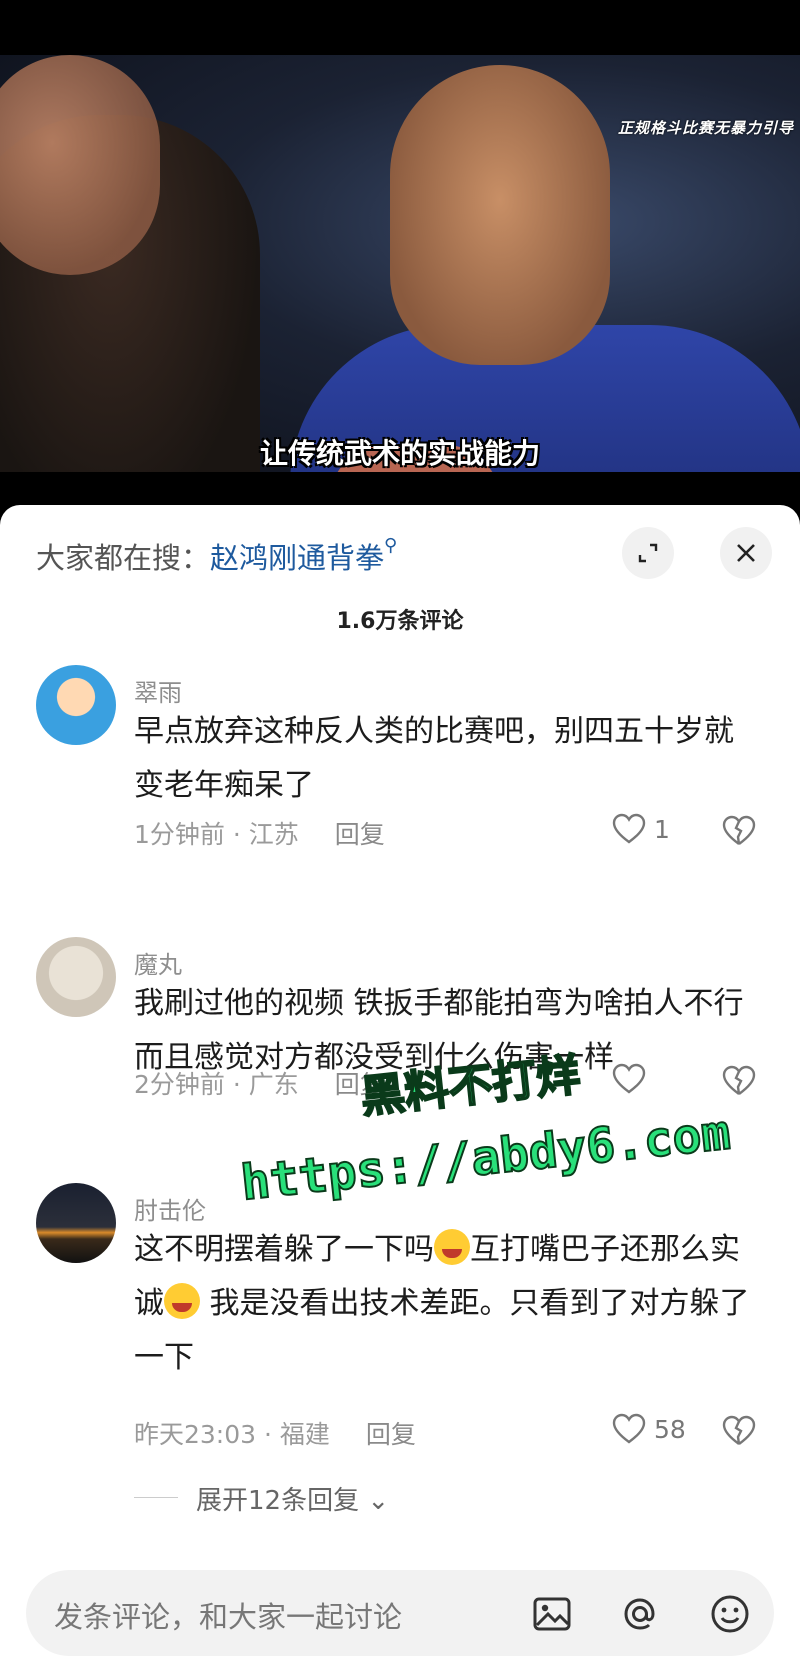 The height and width of the screenshot is (1667, 800). What do you see at coordinates (158, 690) in the screenshot?
I see `comment-author: 翠雨` at bounding box center [158, 690].